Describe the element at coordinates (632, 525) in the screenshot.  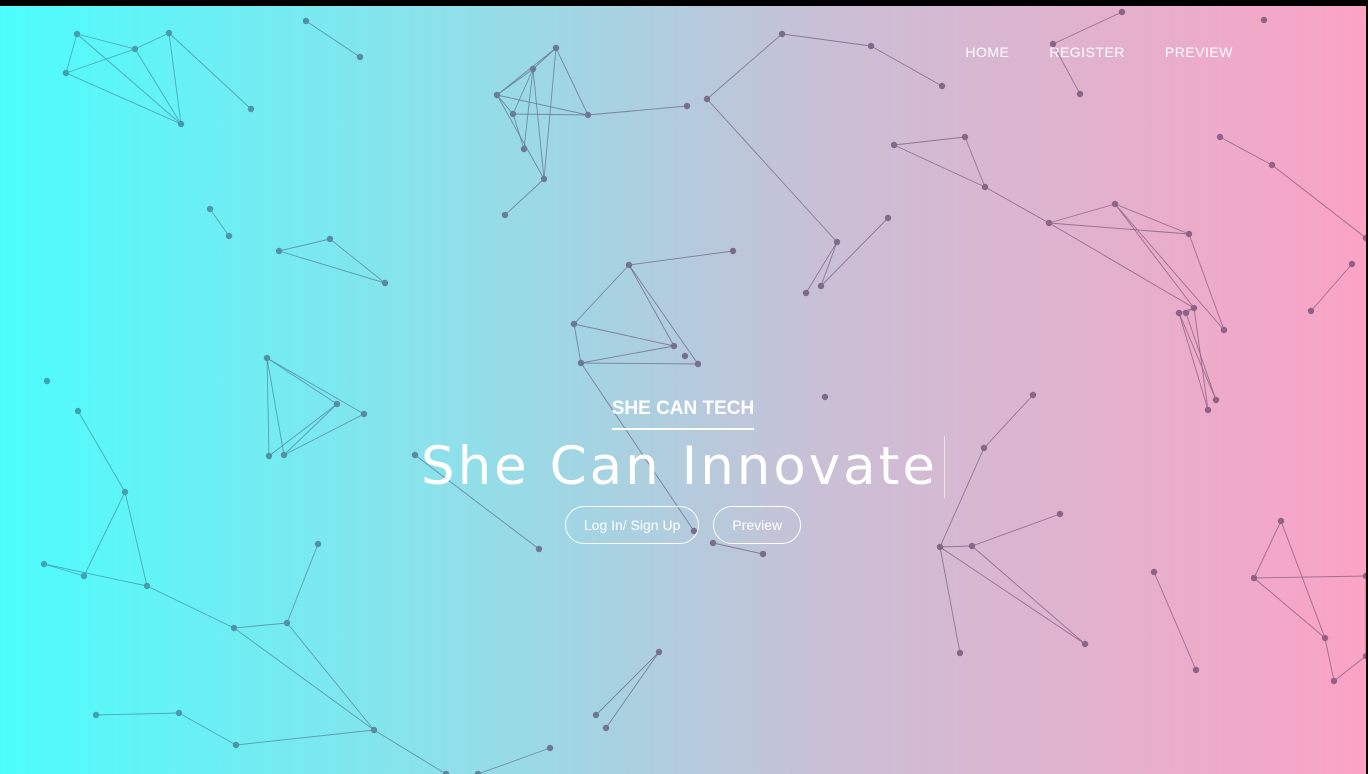
I see `login-signup-button: Log In/ Sign Up` at that location.